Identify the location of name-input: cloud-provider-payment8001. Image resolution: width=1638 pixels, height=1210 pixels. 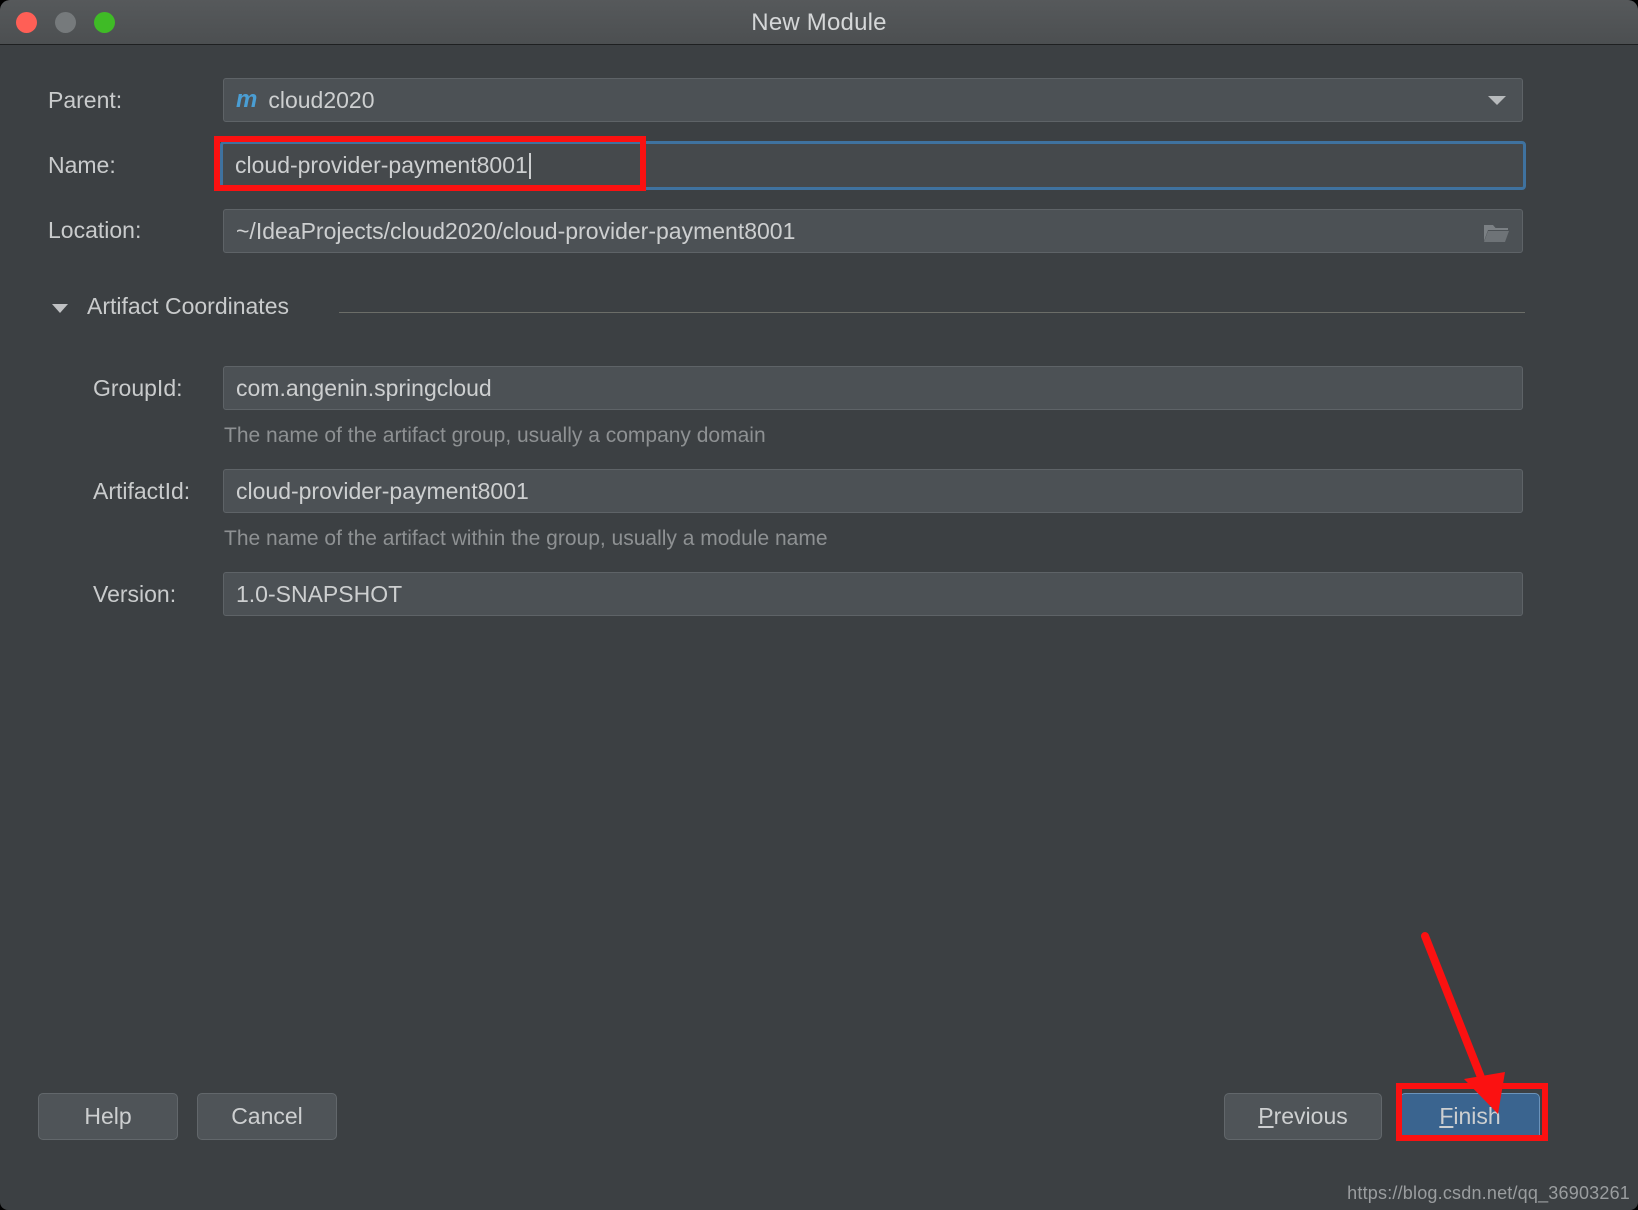
(873, 165).